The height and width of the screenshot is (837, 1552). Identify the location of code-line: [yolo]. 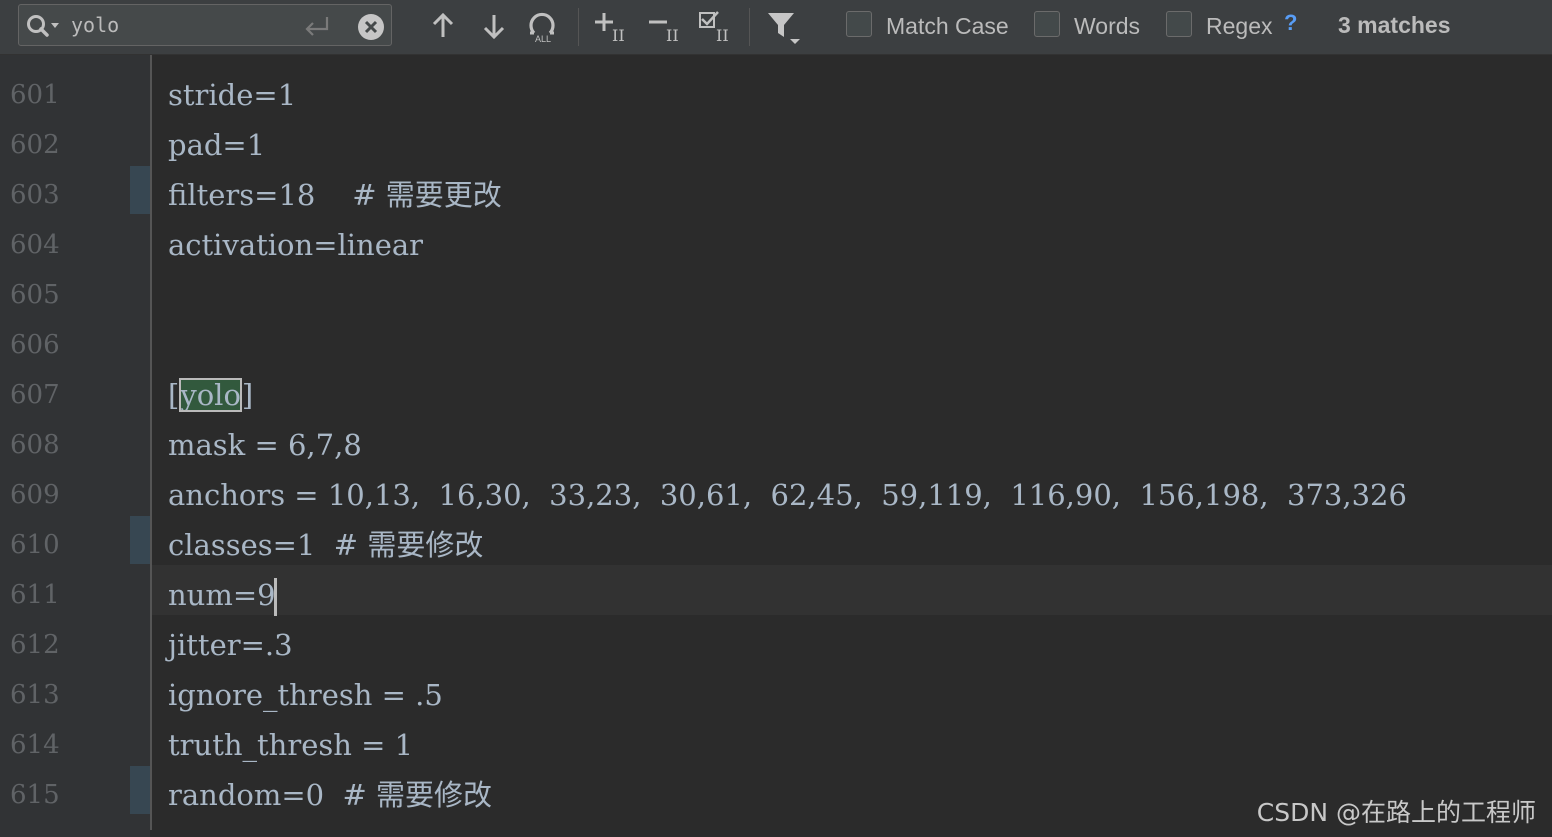
(210, 395).